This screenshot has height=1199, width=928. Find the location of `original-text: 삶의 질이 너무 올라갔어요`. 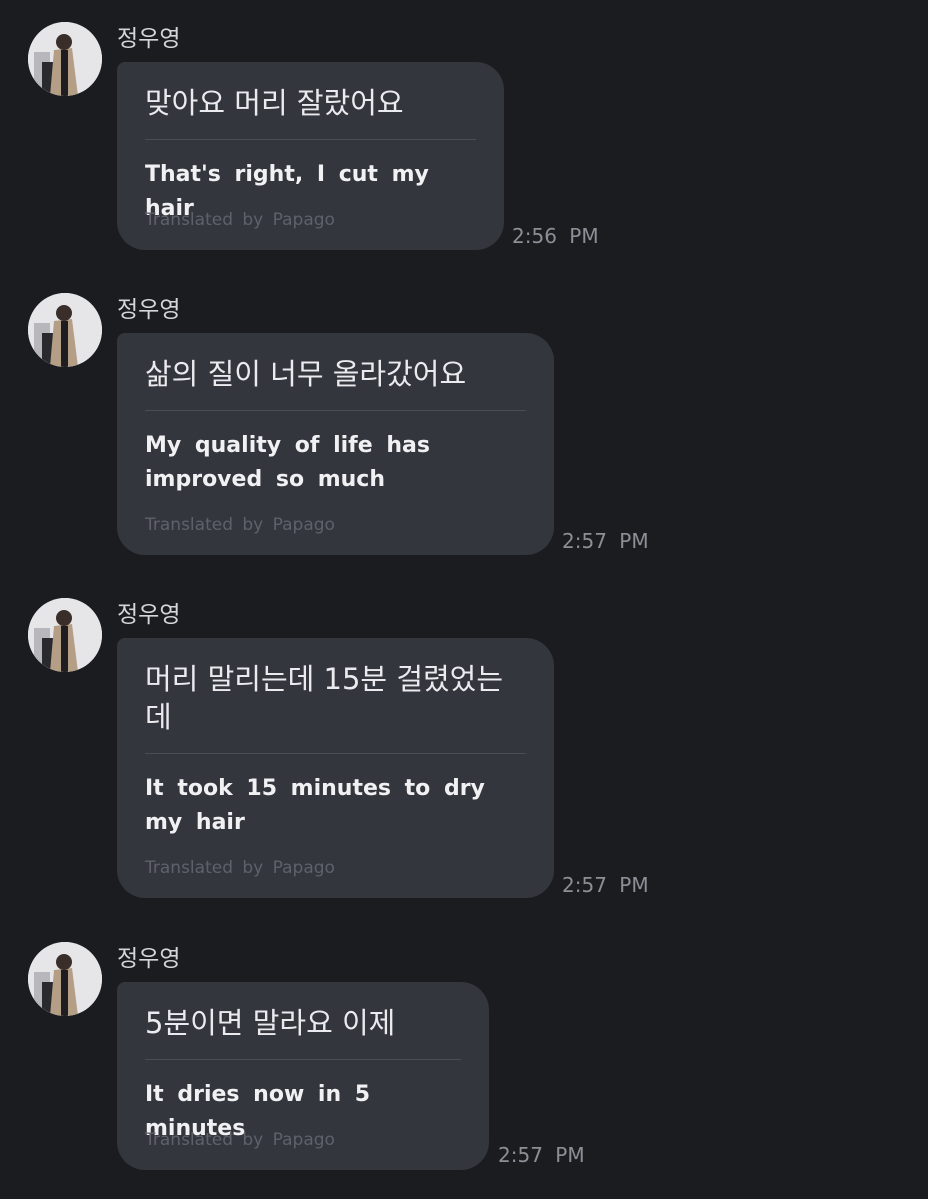

original-text: 삶의 질이 너무 올라갔어요 is located at coordinates (306, 374).